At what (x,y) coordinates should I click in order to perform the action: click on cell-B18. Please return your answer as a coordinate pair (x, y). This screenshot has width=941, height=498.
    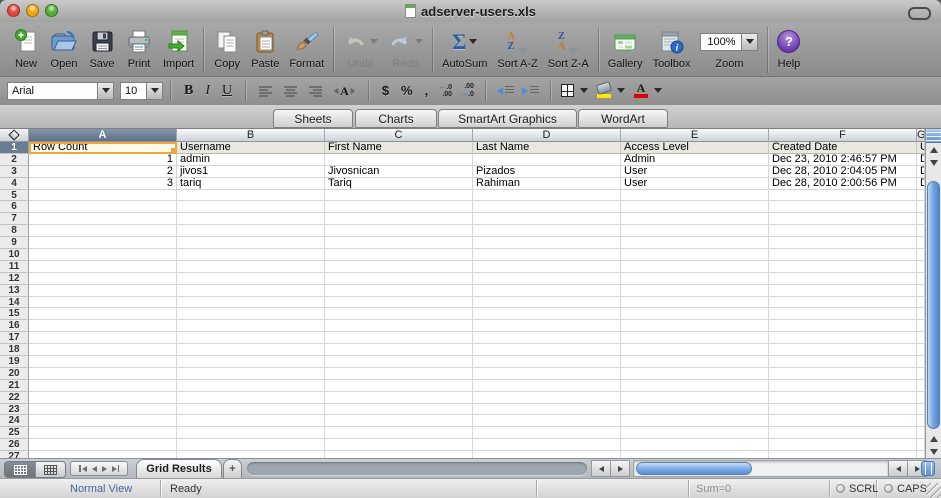
    Looking at the image, I should click on (251, 350).